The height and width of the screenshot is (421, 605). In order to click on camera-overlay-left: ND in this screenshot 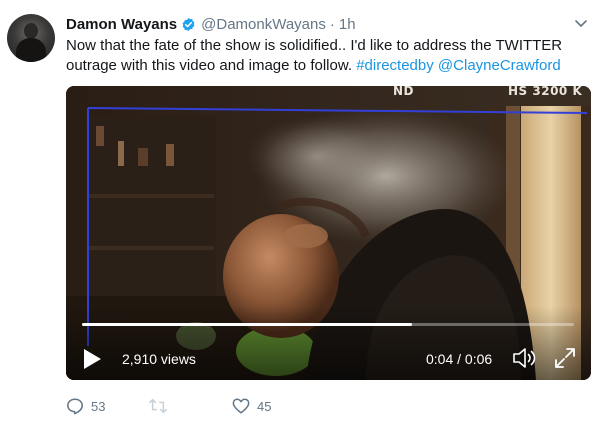, I will do `click(404, 92)`.